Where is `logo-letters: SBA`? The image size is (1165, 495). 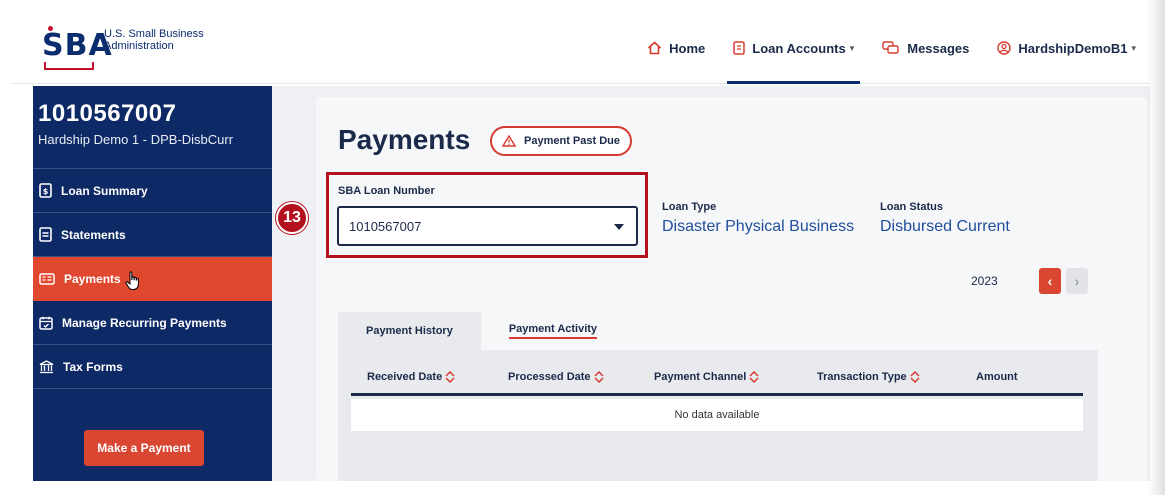
logo-letters: SBA is located at coordinates (77, 45).